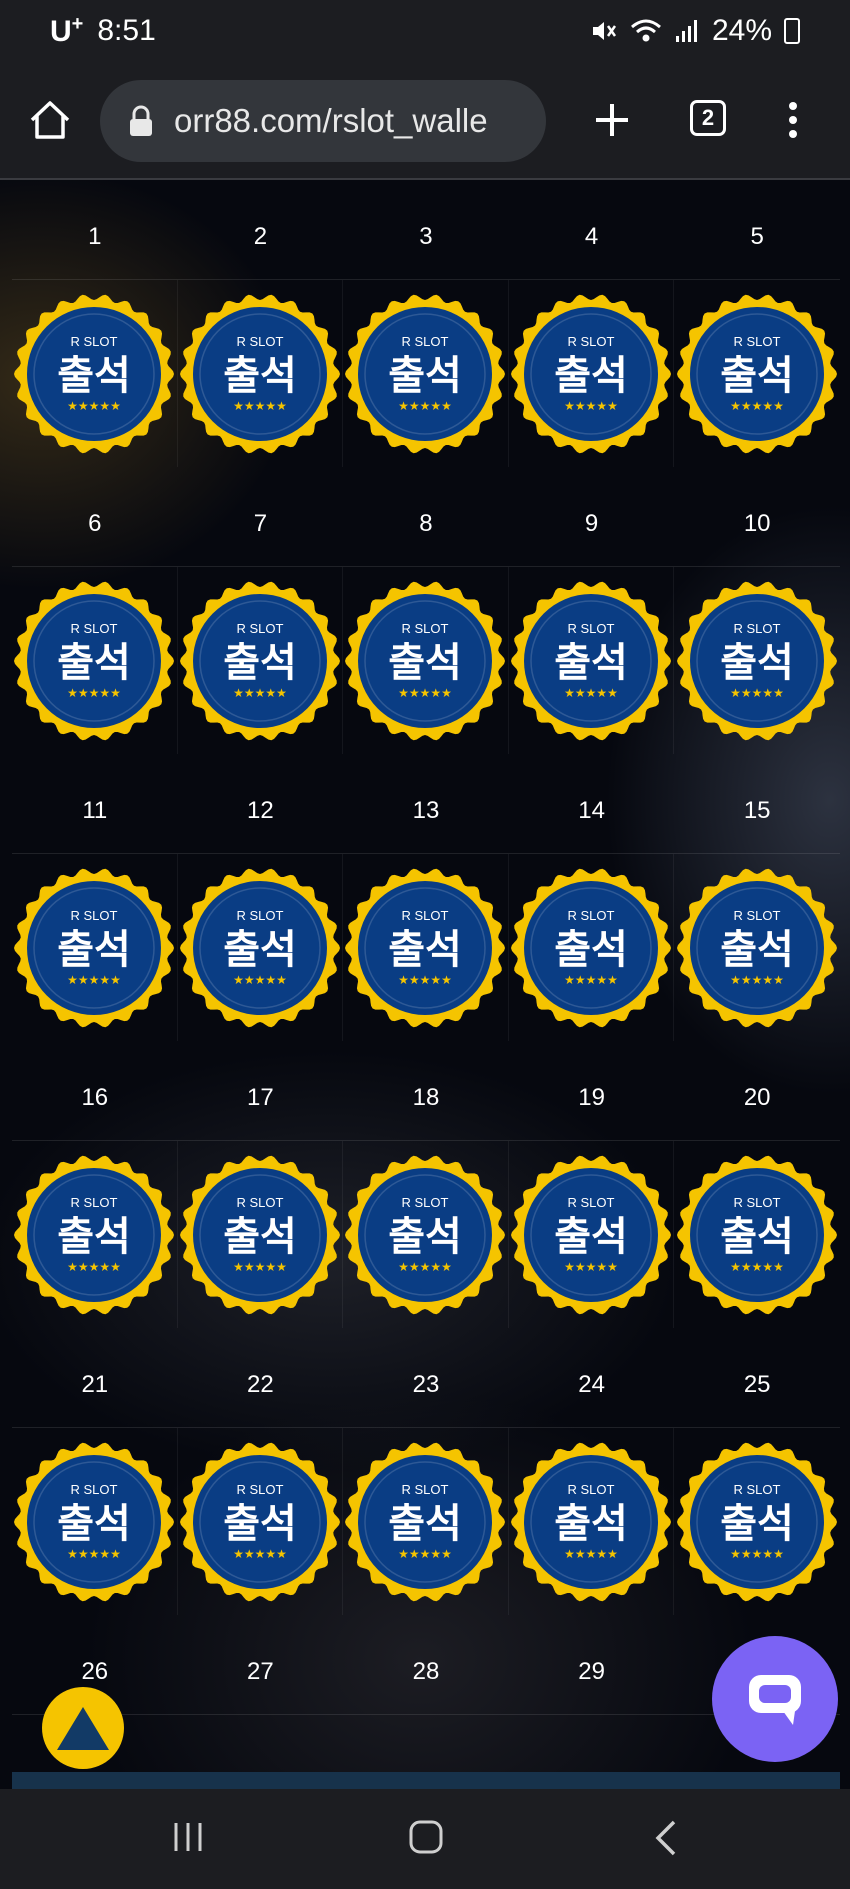 Image resolution: width=850 pixels, height=1889 pixels. I want to click on more-menu-icon, so click(793, 120).